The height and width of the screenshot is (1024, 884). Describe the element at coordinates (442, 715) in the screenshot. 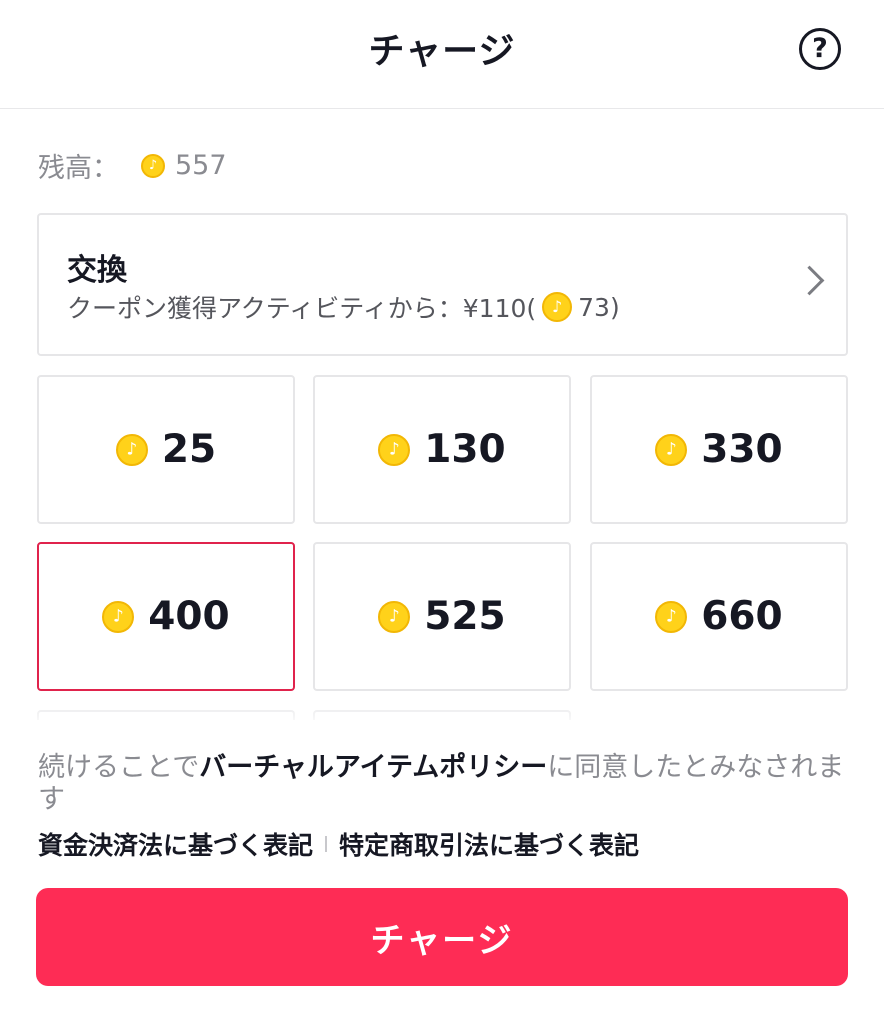

I see `scroll-fade` at that location.